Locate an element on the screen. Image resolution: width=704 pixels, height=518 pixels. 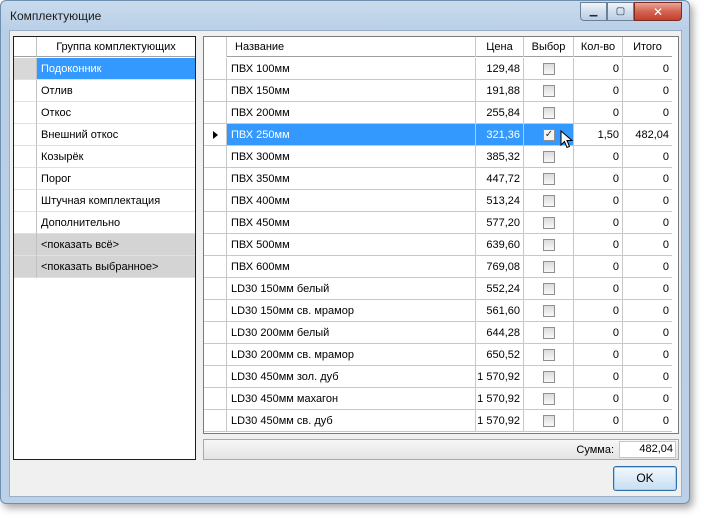
table-row: LD30 150мм белый 552,24 0 0 is located at coordinates (441, 289).